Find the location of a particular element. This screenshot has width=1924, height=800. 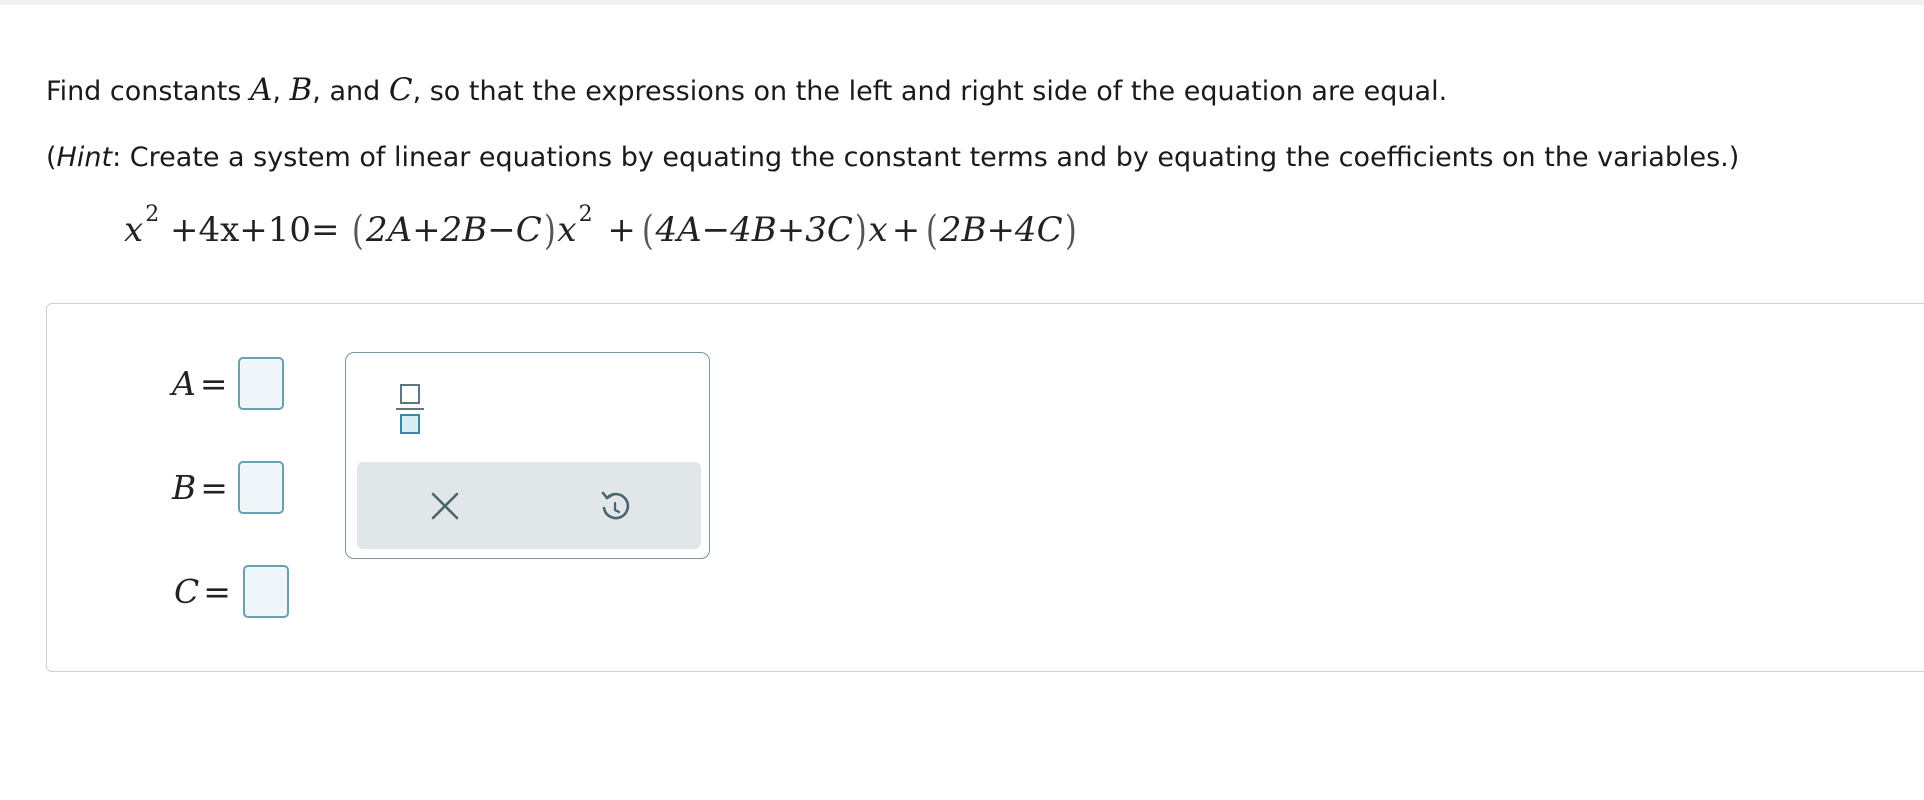

clear-icon is located at coordinates (445, 506).